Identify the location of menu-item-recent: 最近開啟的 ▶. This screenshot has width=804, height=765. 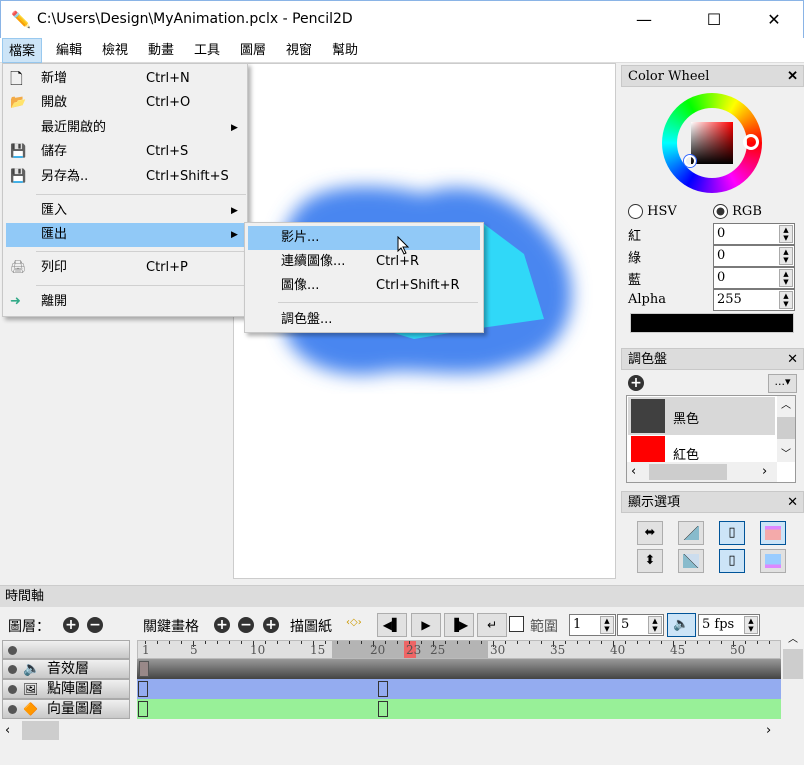
(125, 128).